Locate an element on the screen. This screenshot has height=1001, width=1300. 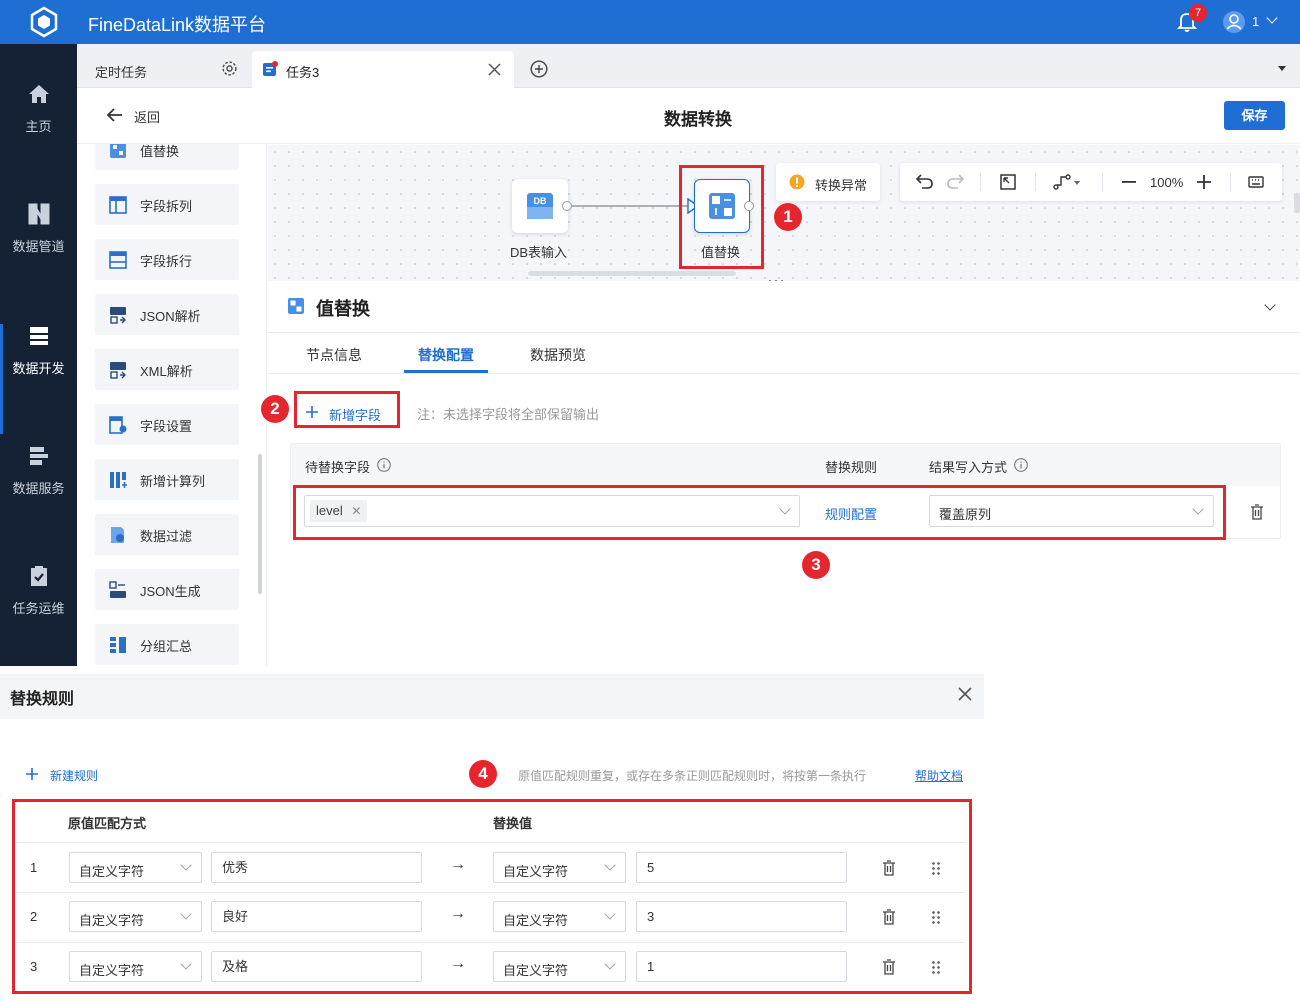
palette-item-field-settings: 字段设置 is located at coordinates (167, 424).